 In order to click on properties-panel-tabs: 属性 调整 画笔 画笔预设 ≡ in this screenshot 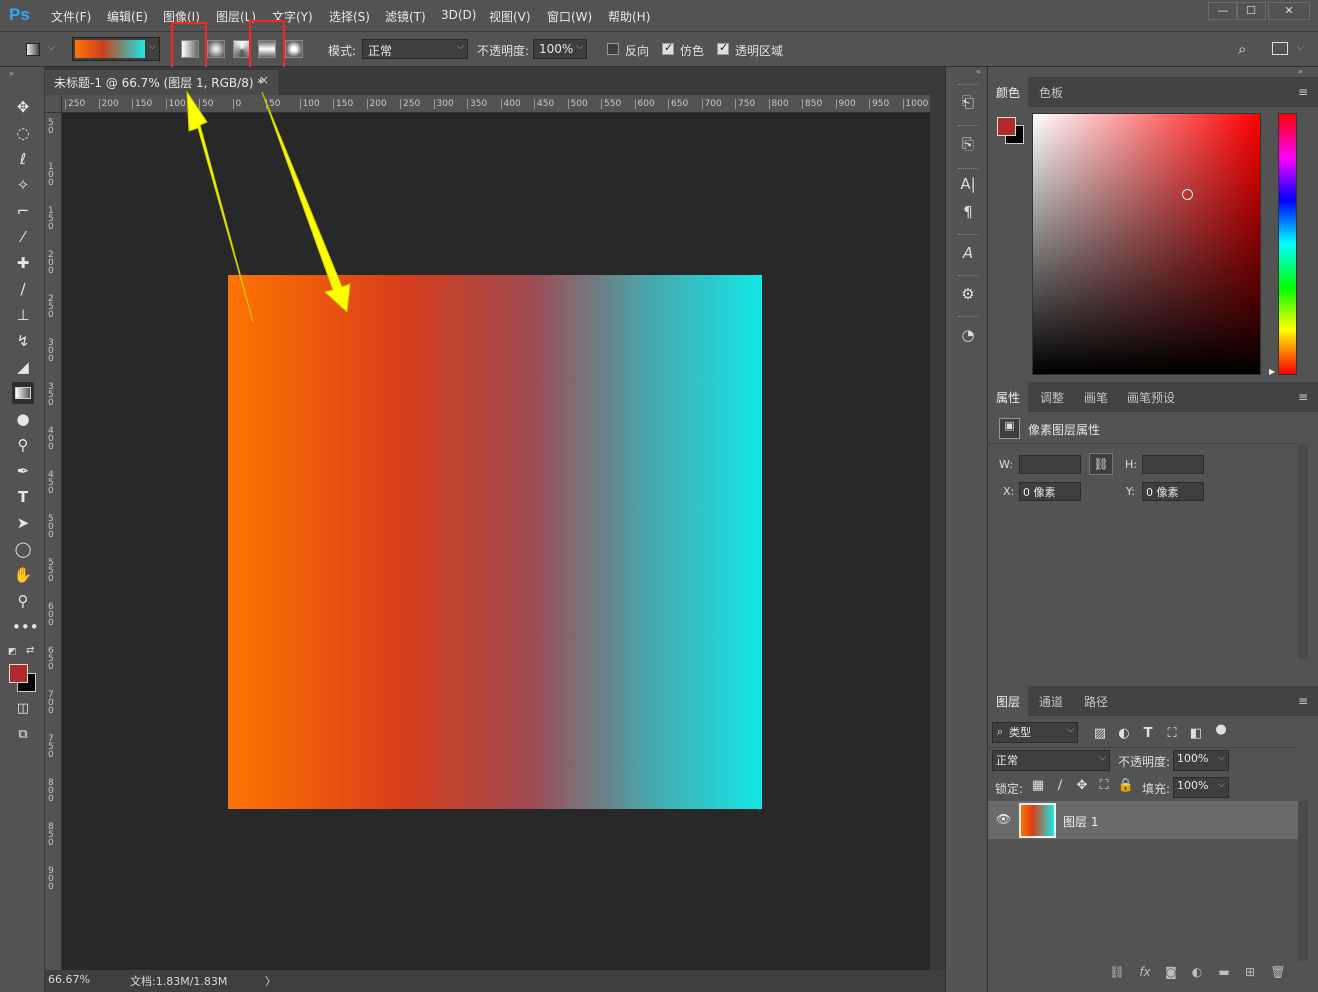, I will do `click(1153, 397)`.